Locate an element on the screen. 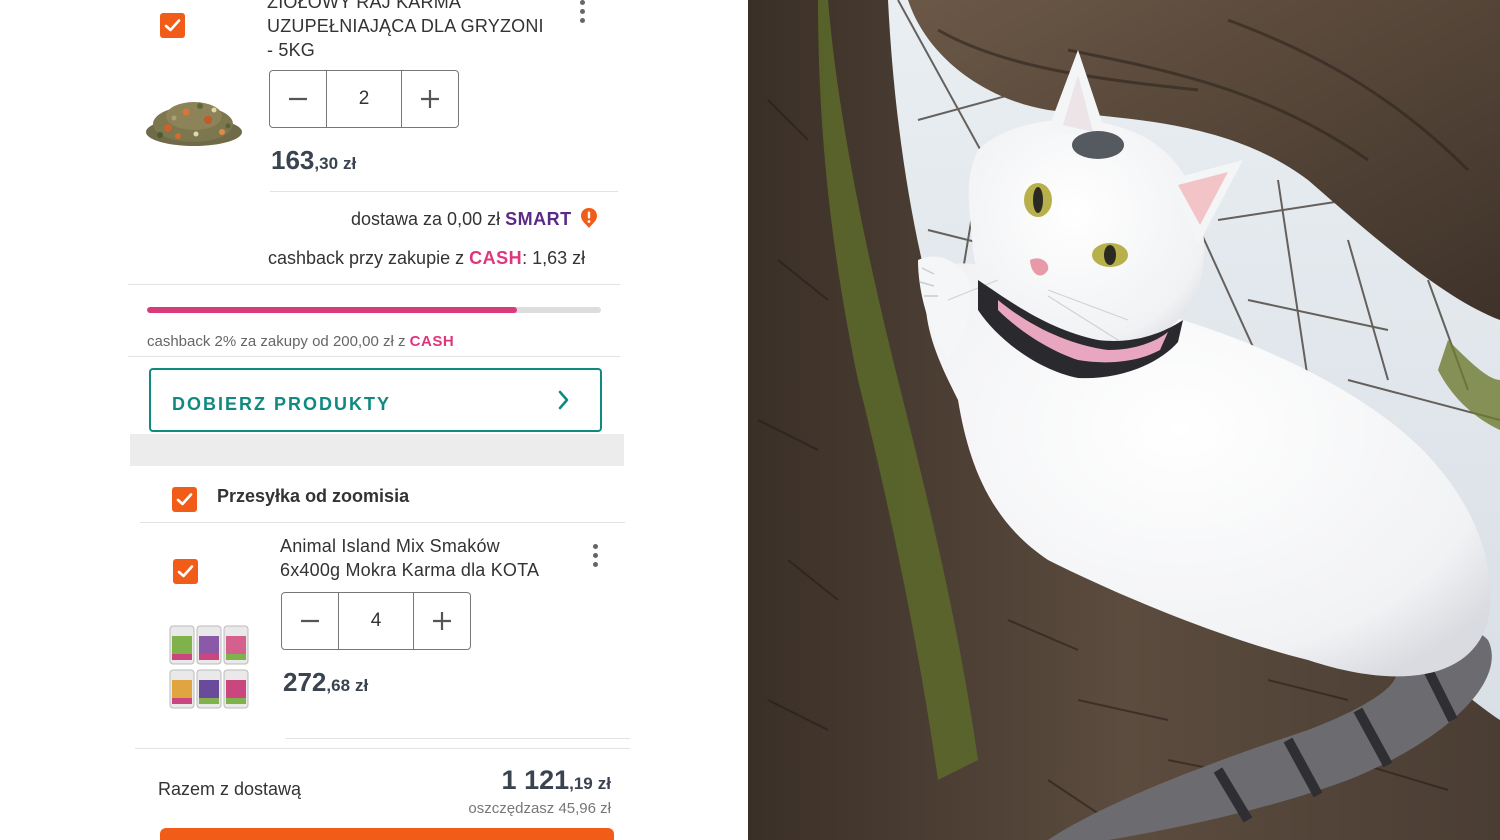 The width and height of the screenshot is (1500, 840). total-price-int: 1 121 is located at coordinates (535, 780).